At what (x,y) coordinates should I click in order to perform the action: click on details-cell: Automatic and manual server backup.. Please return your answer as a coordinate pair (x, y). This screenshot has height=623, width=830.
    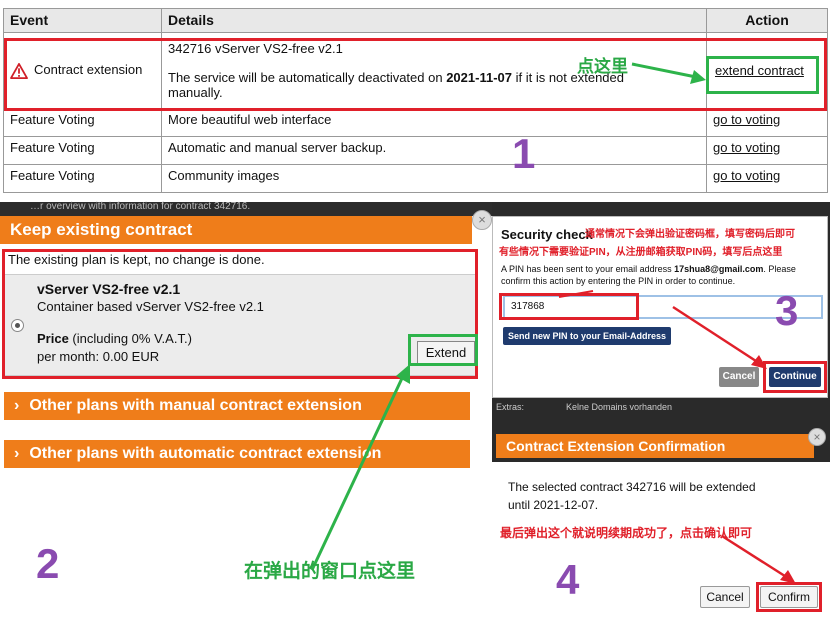
    Looking at the image, I should click on (434, 150).